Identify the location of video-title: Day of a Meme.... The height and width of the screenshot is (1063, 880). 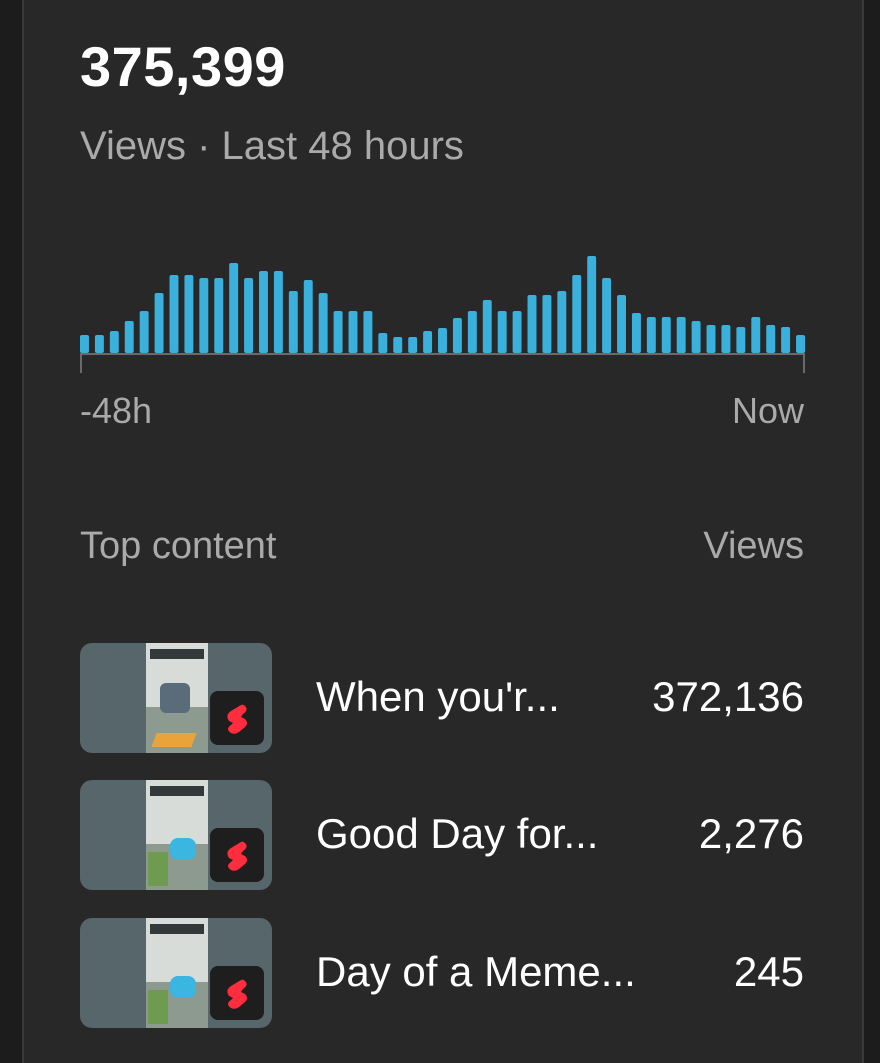
(476, 972).